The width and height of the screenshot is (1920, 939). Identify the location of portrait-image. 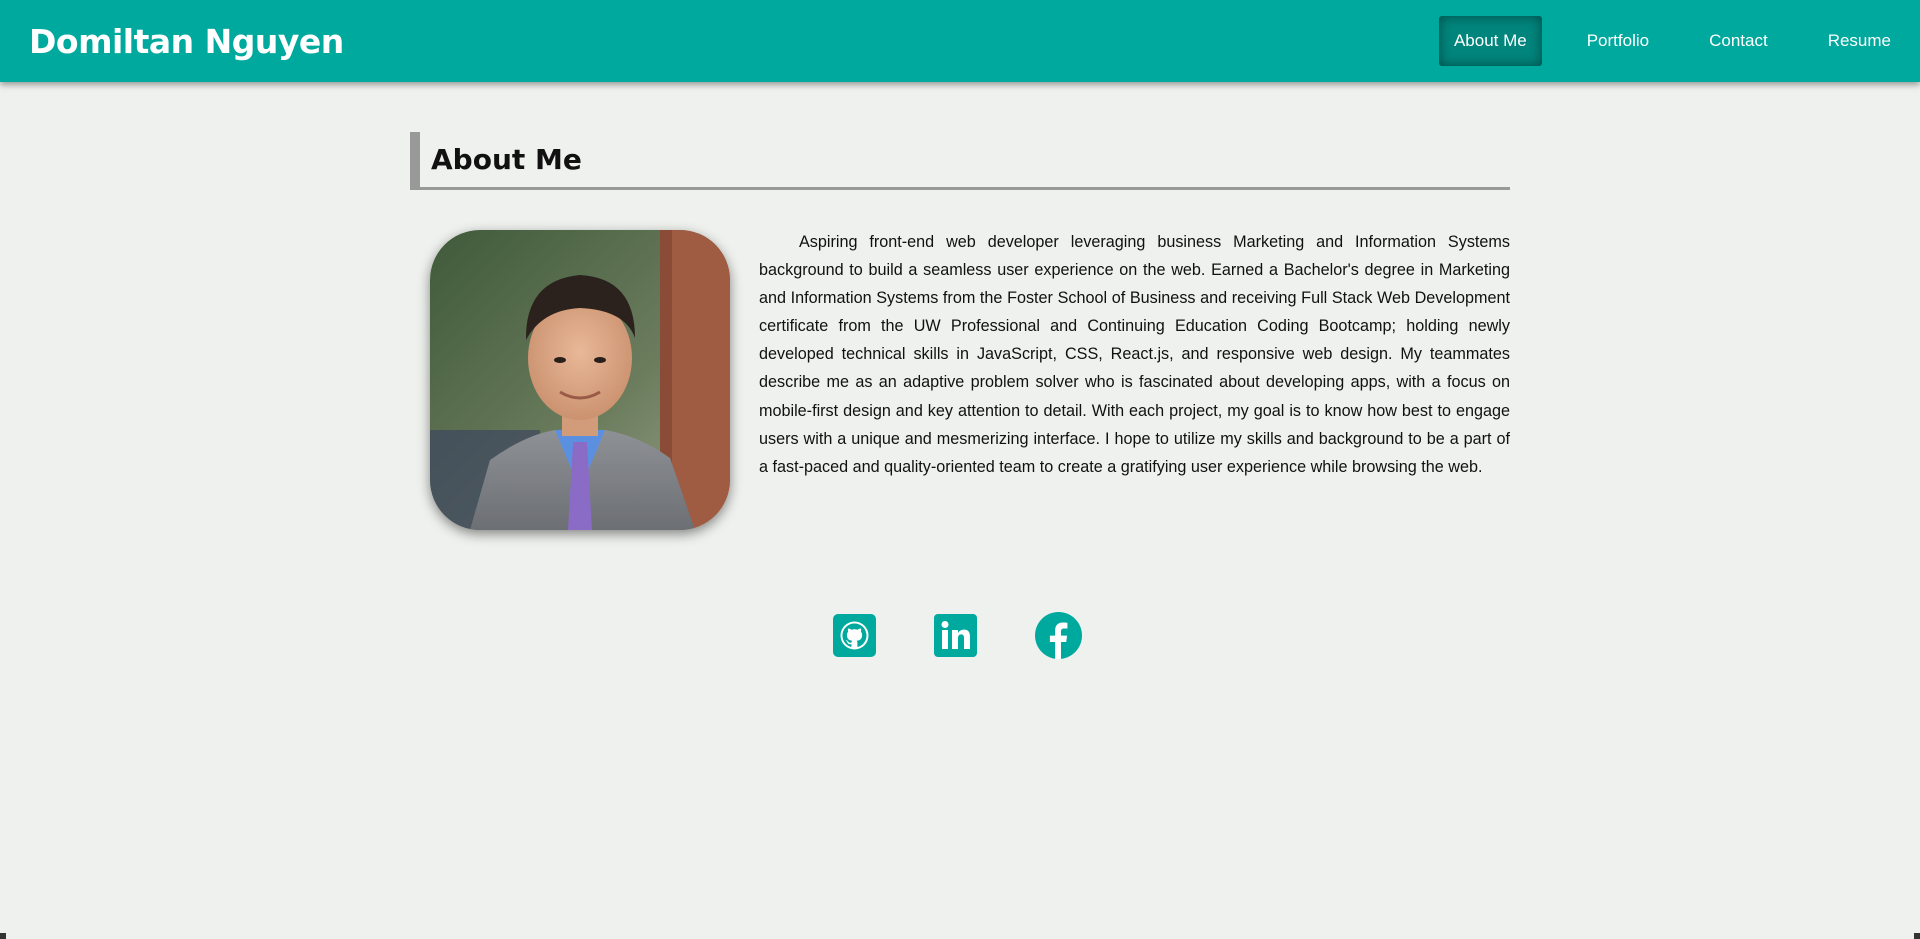
(580, 380).